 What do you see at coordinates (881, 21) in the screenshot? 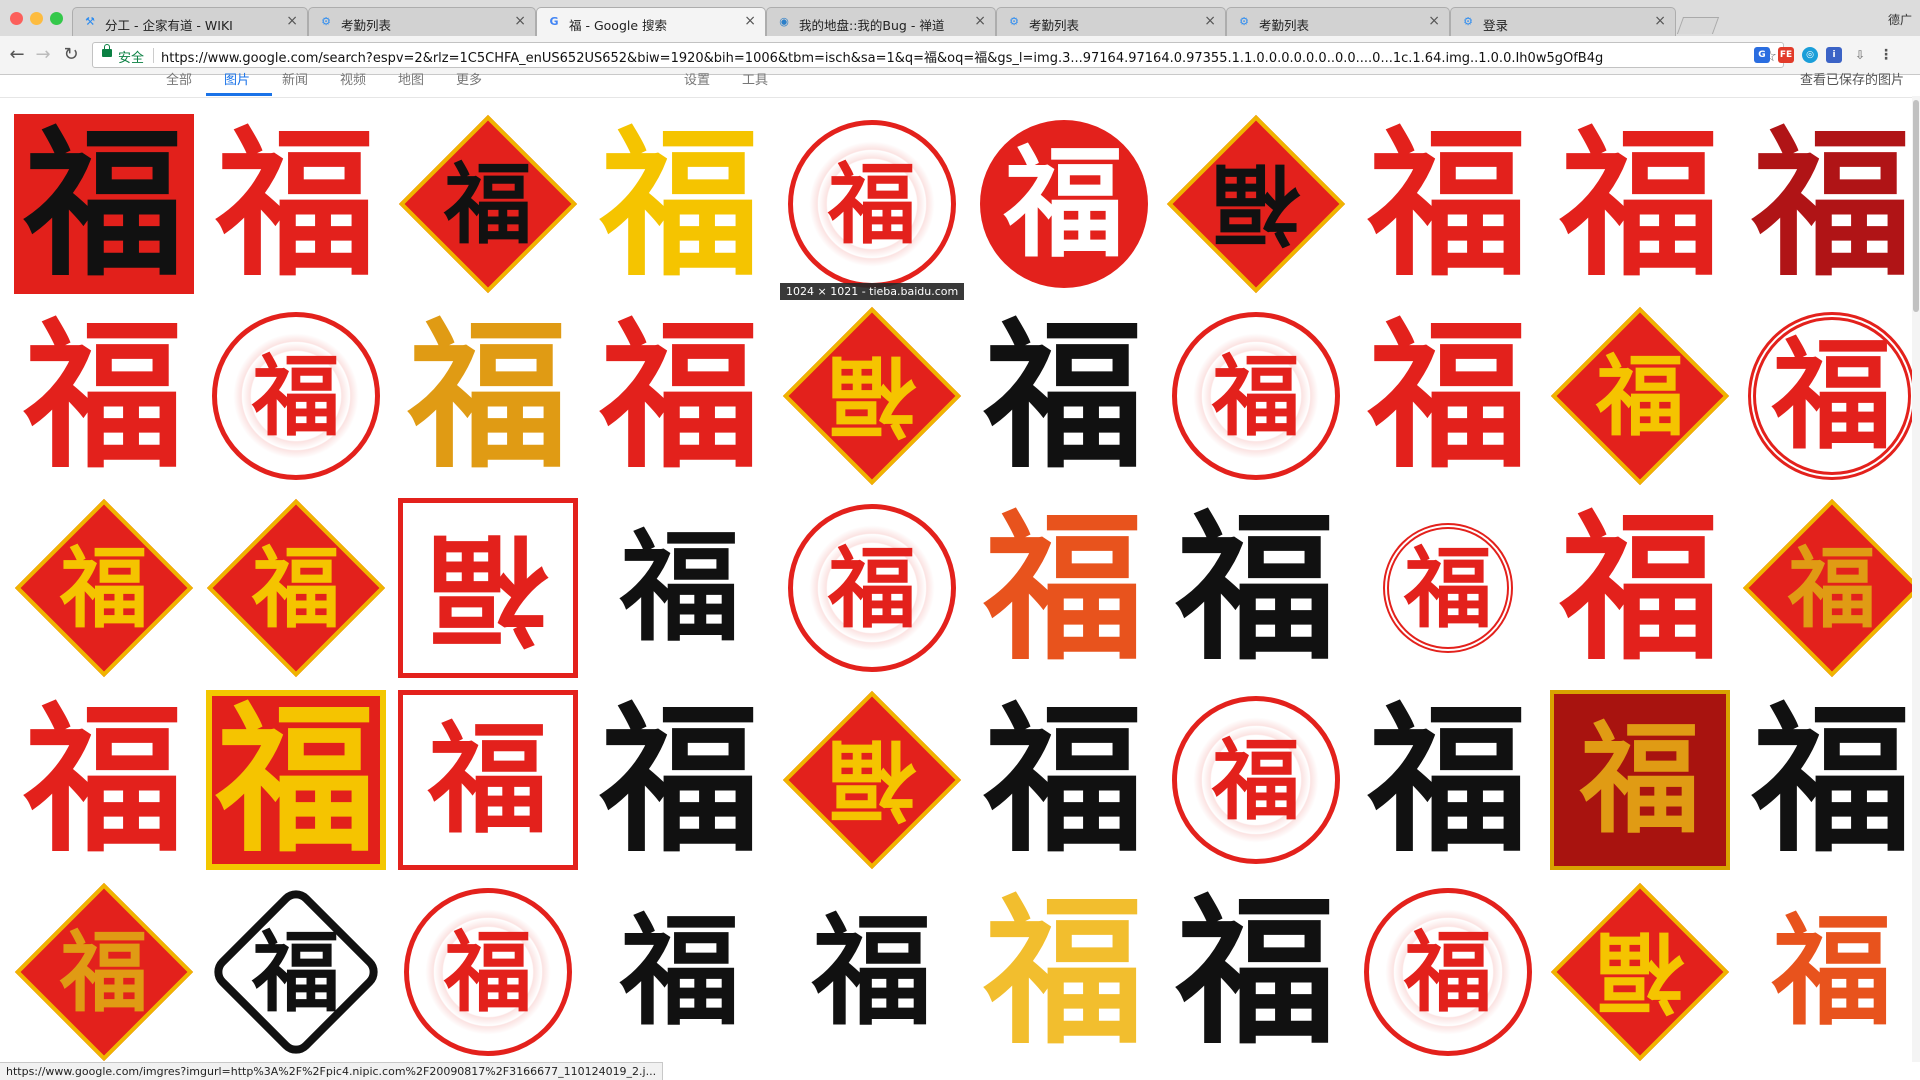
I see `tab: ◉ 我的地盘::我的Bug - 禅道 ×` at bounding box center [881, 21].